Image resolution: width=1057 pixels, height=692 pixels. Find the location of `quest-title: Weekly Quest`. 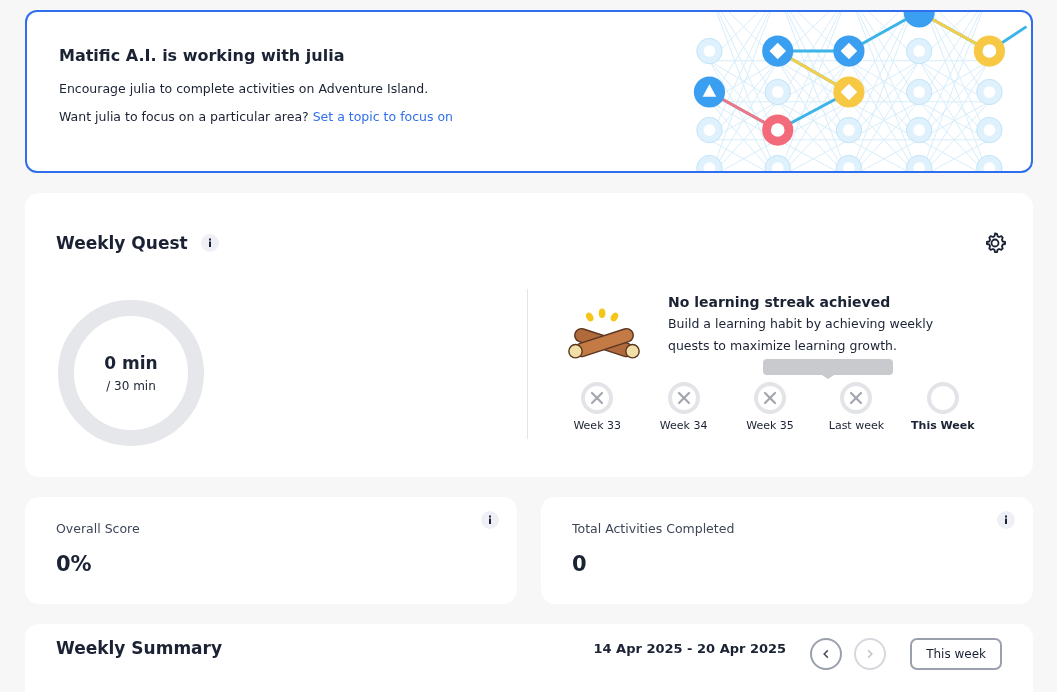

quest-title: Weekly Quest is located at coordinates (122, 243).